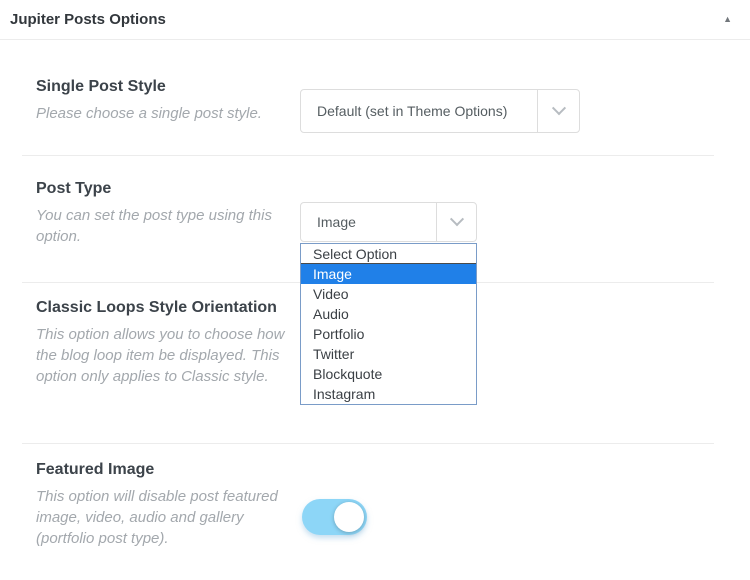 The width and height of the screenshot is (750, 580). Describe the element at coordinates (95, 469) in the screenshot. I see `setting-heading: Featured Image` at that location.